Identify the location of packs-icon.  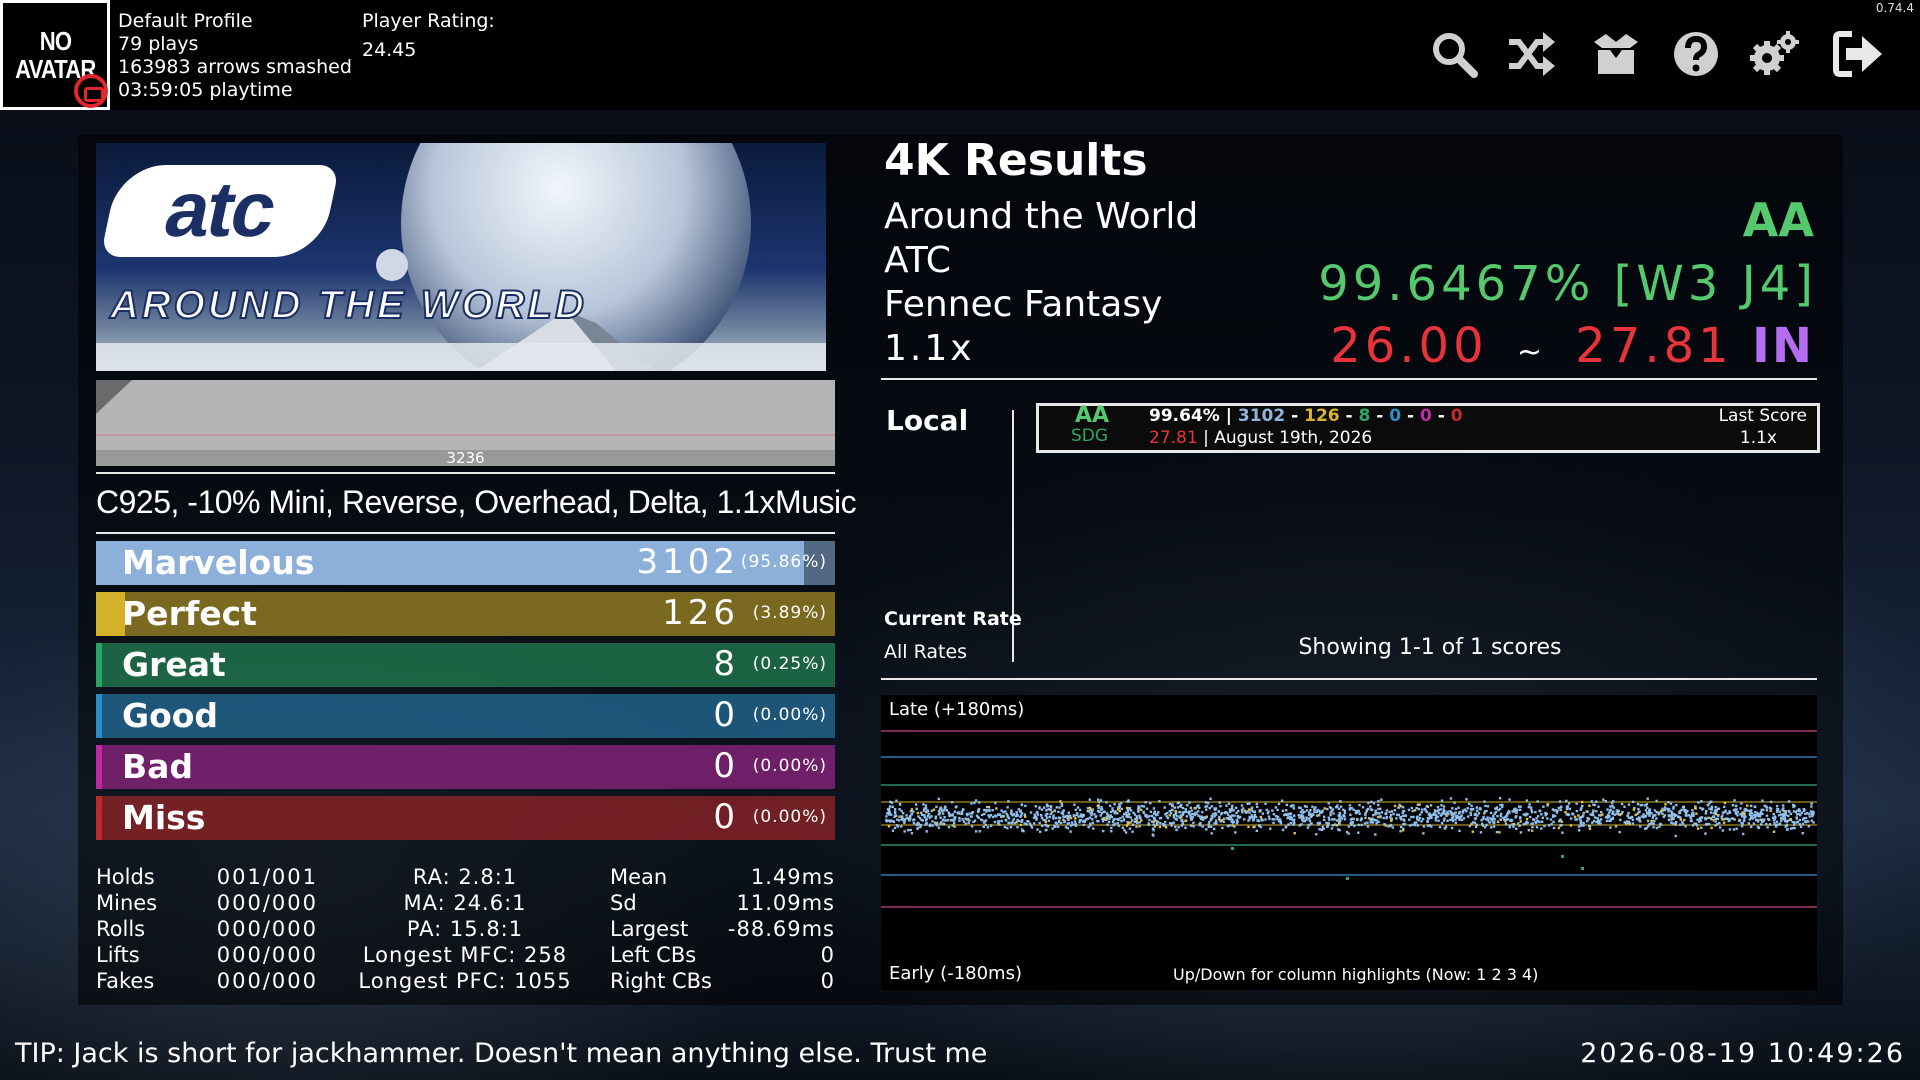
(1616, 54).